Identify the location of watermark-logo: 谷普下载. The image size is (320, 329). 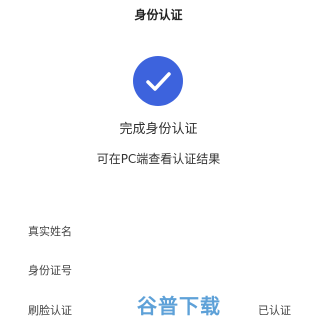
(179, 306).